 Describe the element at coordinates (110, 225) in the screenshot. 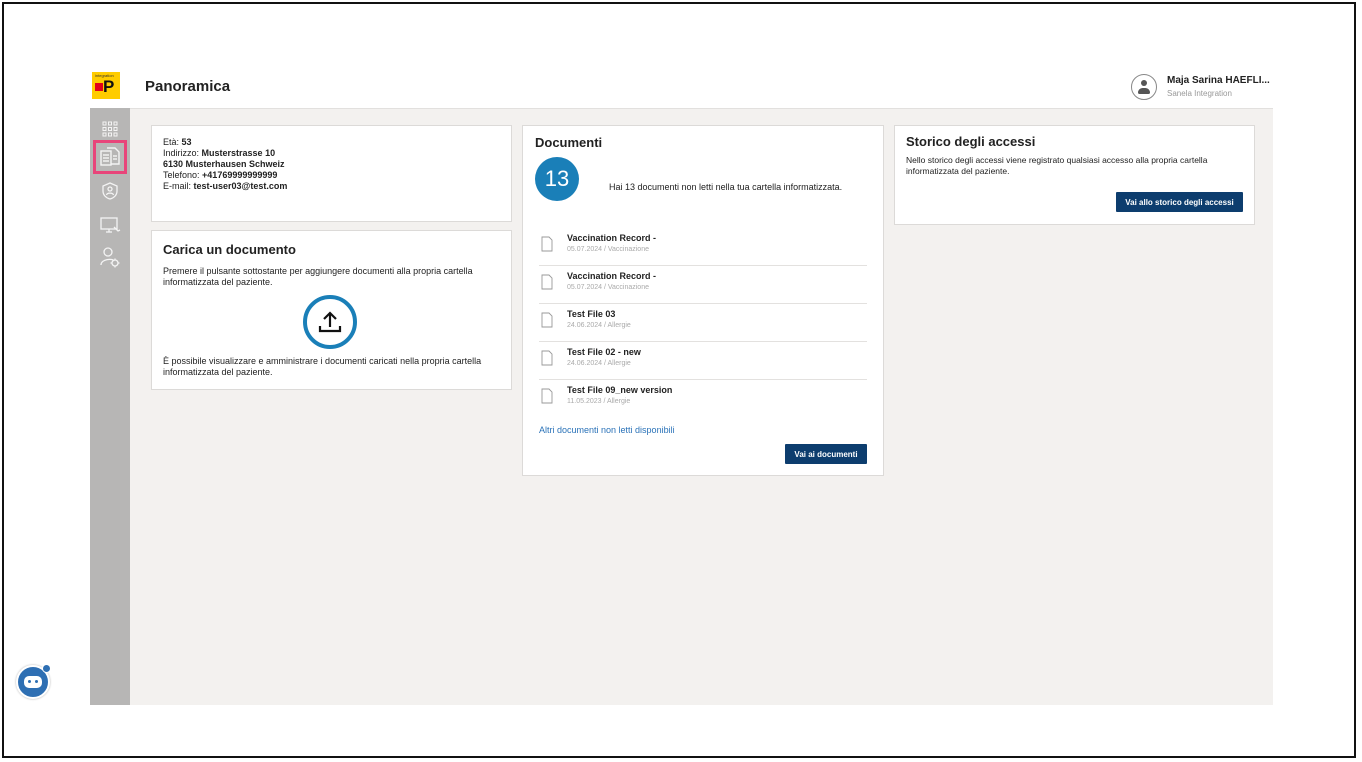

I see `nav-monitor-icon` at that location.